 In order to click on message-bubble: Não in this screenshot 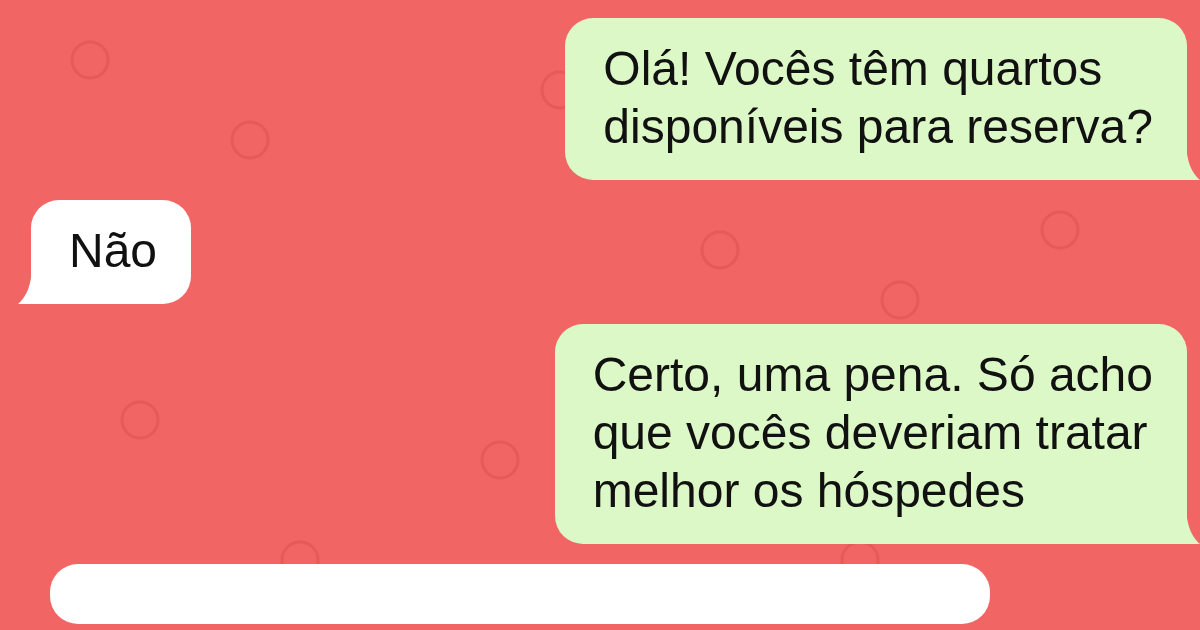, I will do `click(111, 252)`.